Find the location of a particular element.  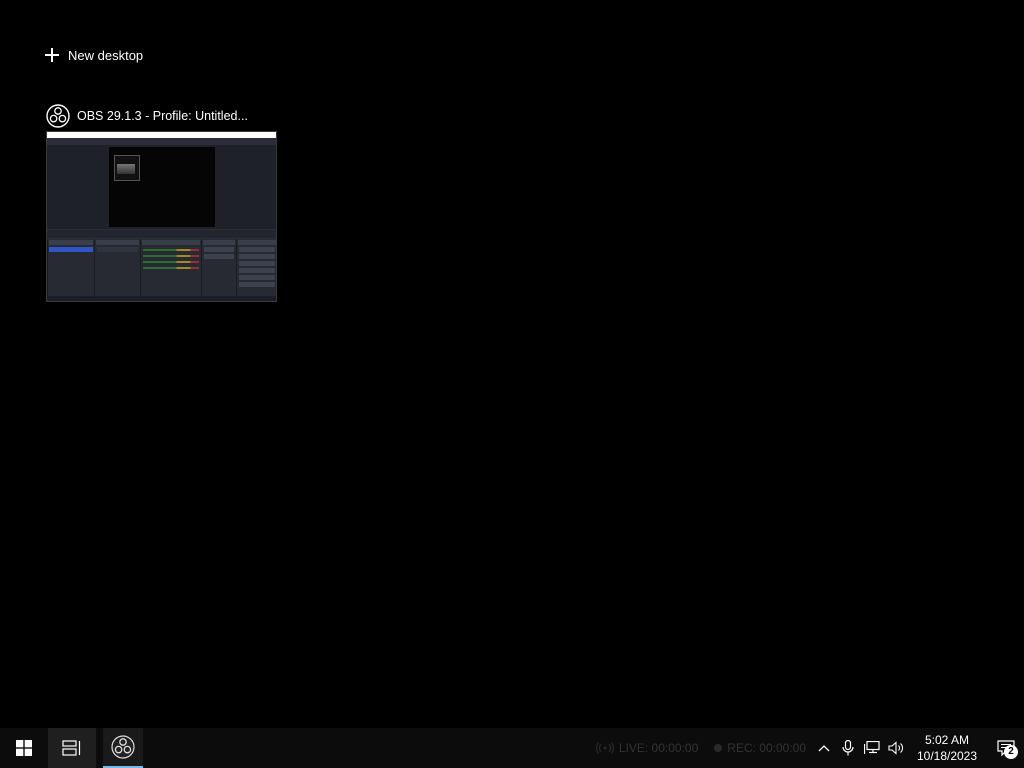

window-thumbnail is located at coordinates (161, 216).